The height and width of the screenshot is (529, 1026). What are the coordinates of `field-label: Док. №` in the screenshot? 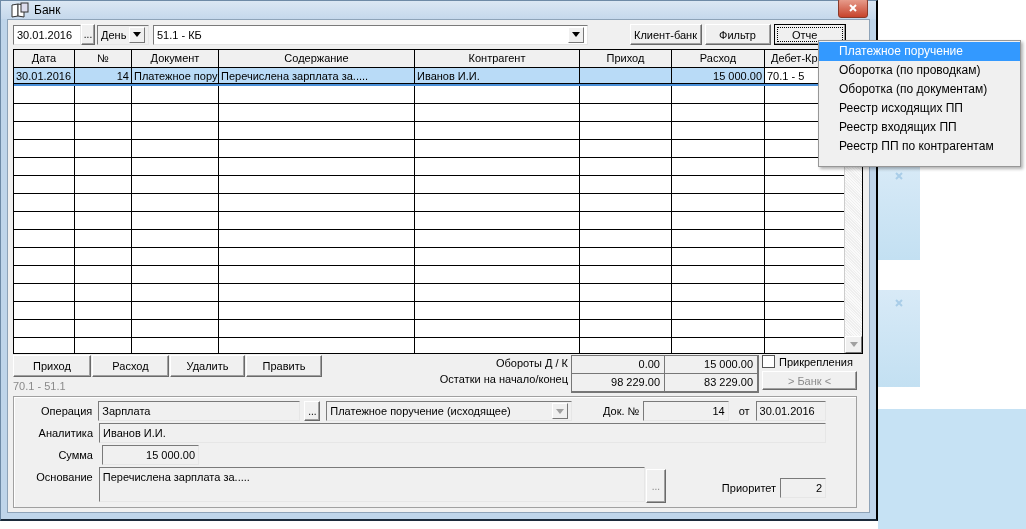 It's located at (621, 411).